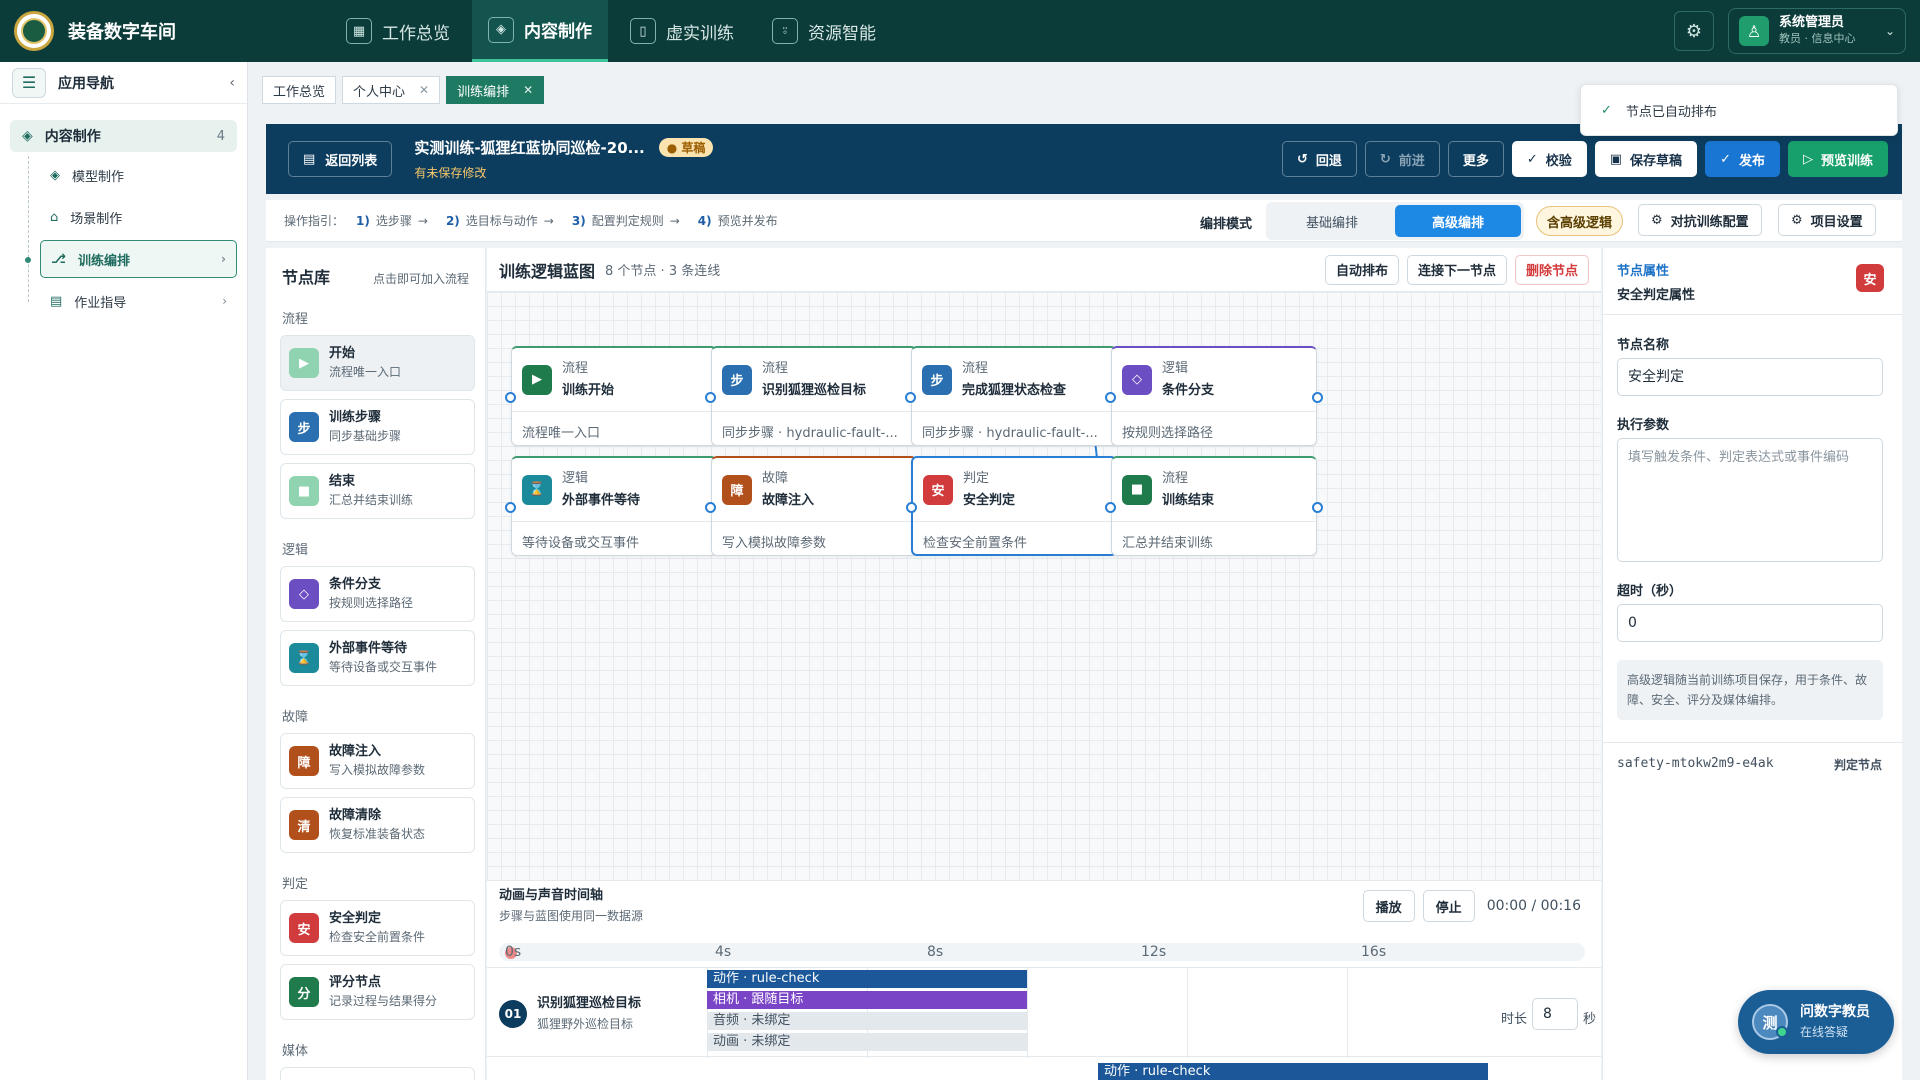 This screenshot has width=1920, height=1080. What do you see at coordinates (1214, 396) in the screenshot?
I see `blueprint-node: ◇ 逻辑 条件分支 按规则选择路径` at bounding box center [1214, 396].